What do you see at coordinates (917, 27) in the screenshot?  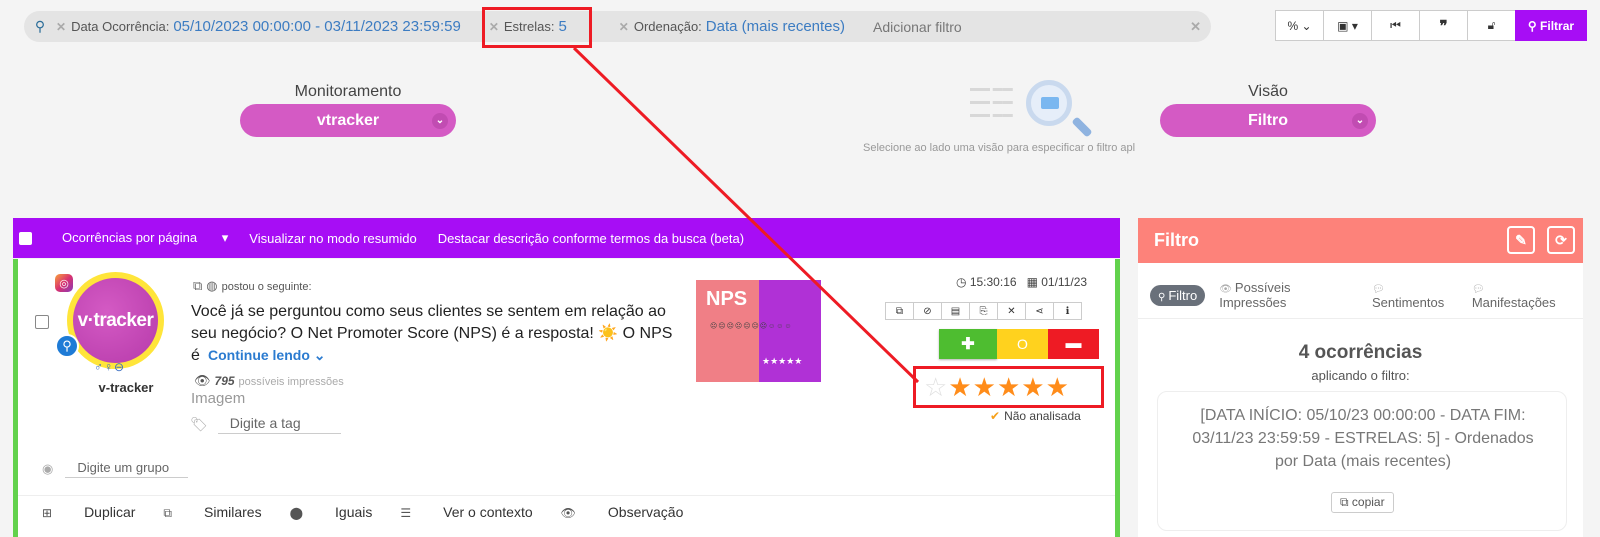 I see `add-filter-input: Adicionar filtro` at bounding box center [917, 27].